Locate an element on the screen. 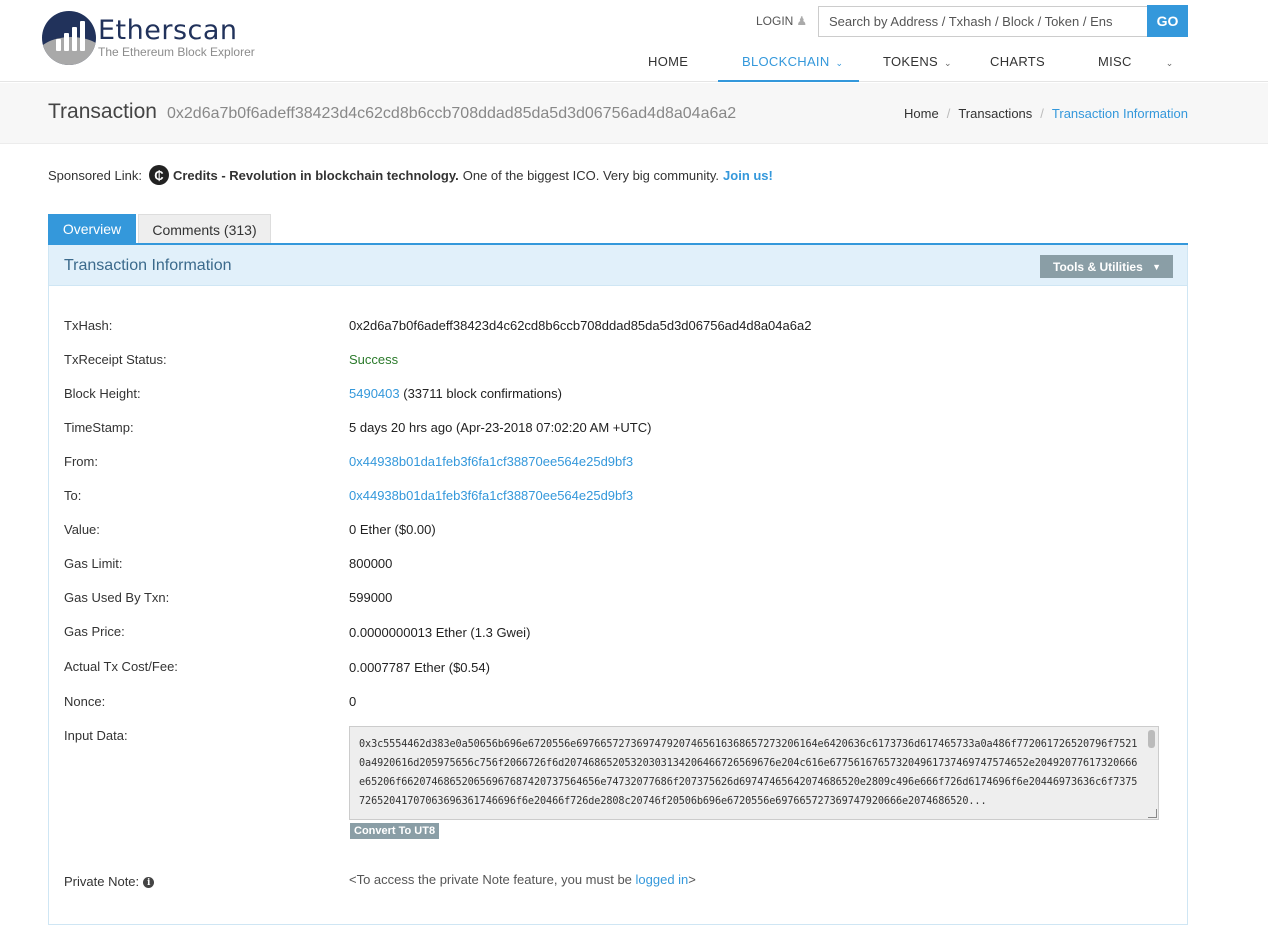 This screenshot has height=945, width=1268. breadcrumb-current: Transaction Information is located at coordinates (1119, 113).